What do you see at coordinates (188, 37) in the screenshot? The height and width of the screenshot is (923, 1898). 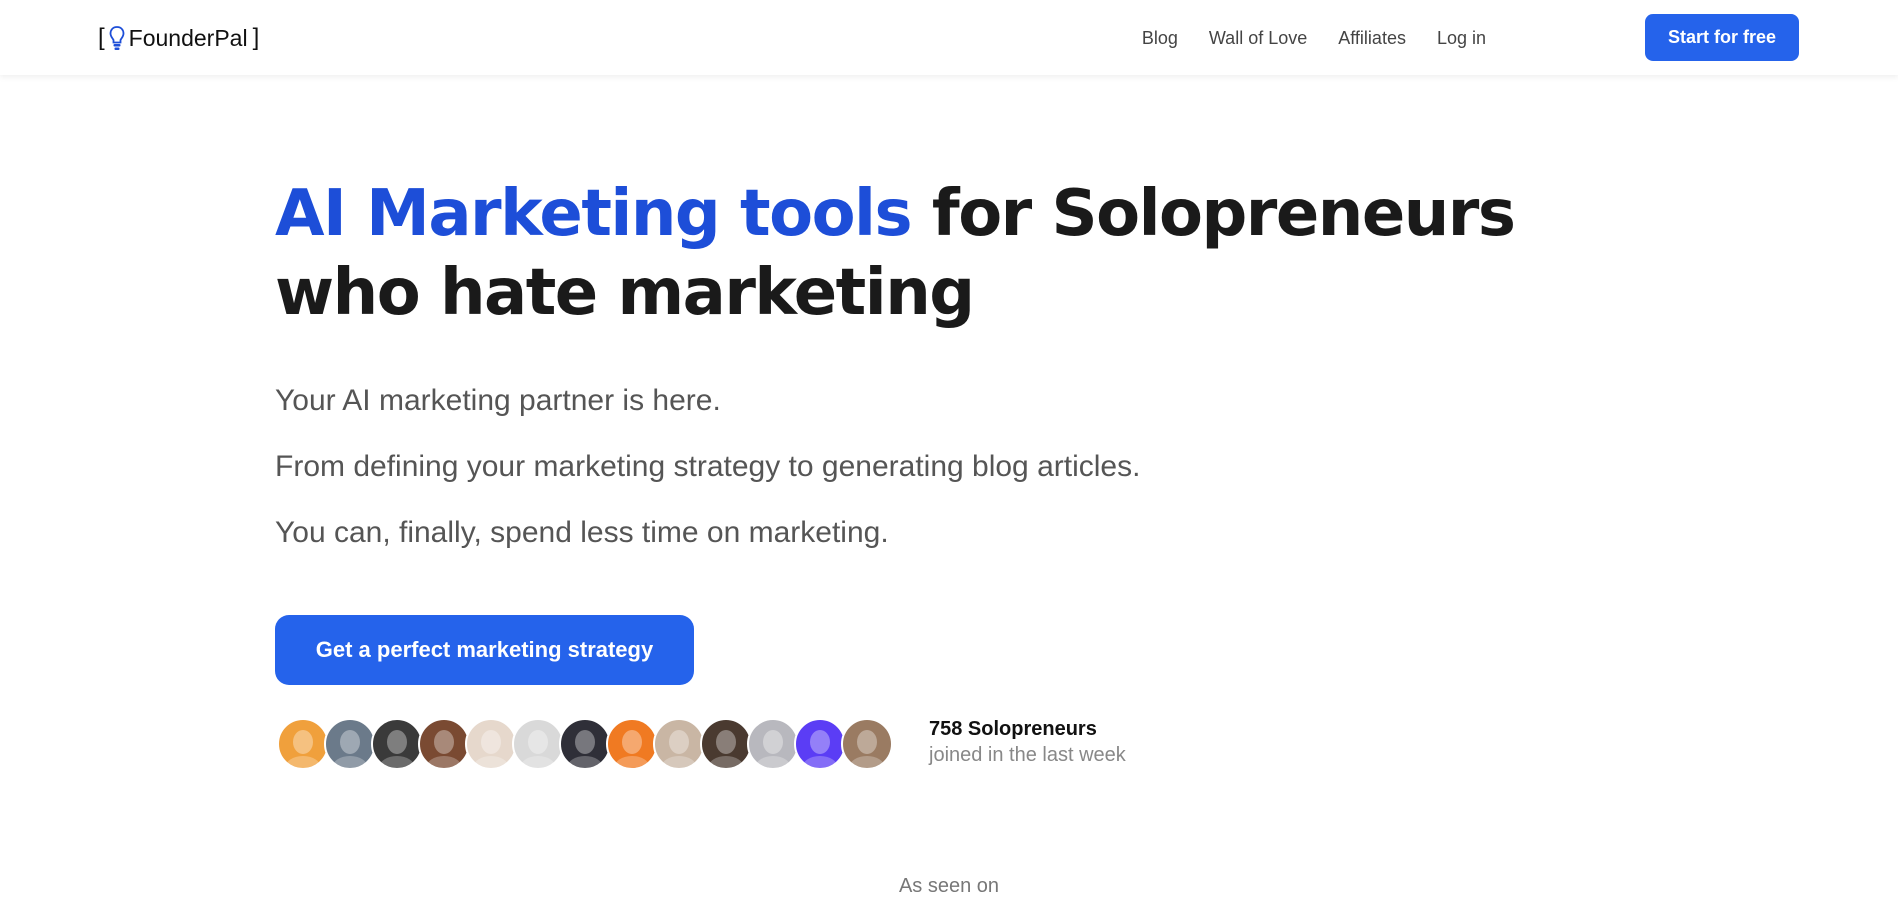 I see `logo-text: FounderPal` at bounding box center [188, 37].